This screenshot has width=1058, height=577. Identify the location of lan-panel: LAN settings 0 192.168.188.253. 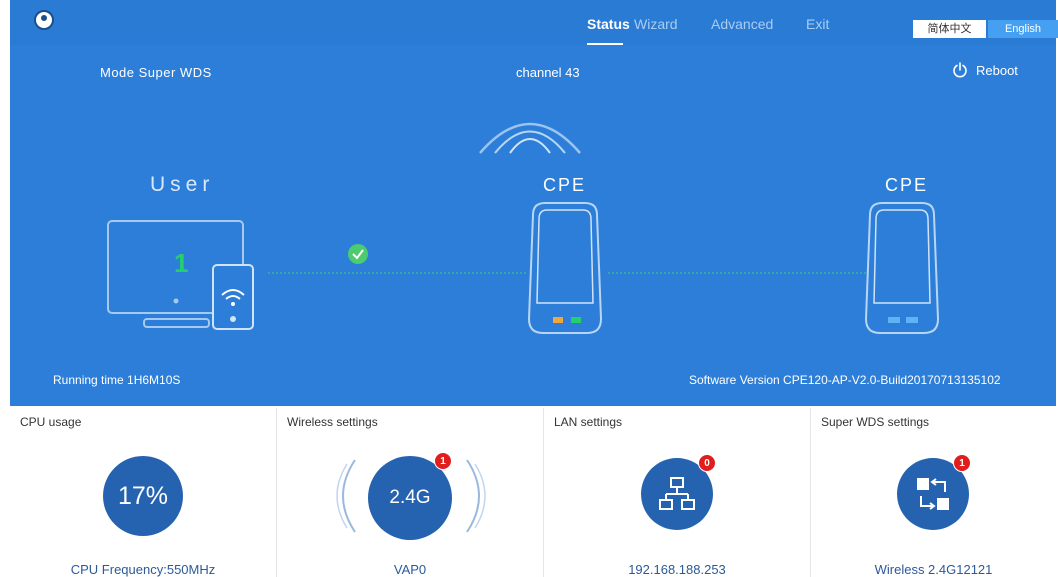
(677, 492).